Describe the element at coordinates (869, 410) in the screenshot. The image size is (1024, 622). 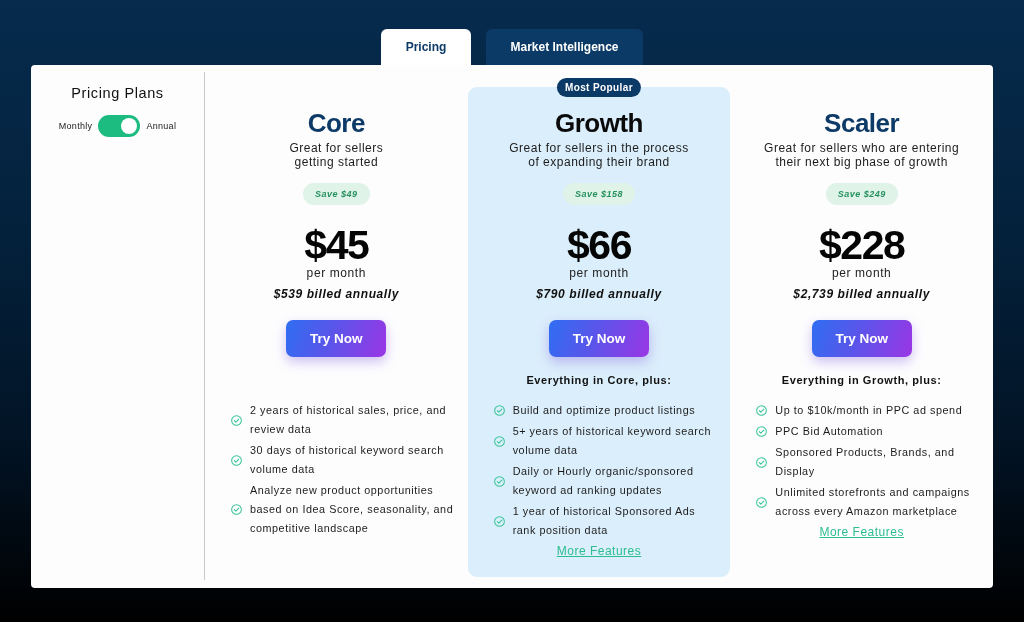
I see `feature-text: Up to $10k/month in PPC ad spend` at that location.